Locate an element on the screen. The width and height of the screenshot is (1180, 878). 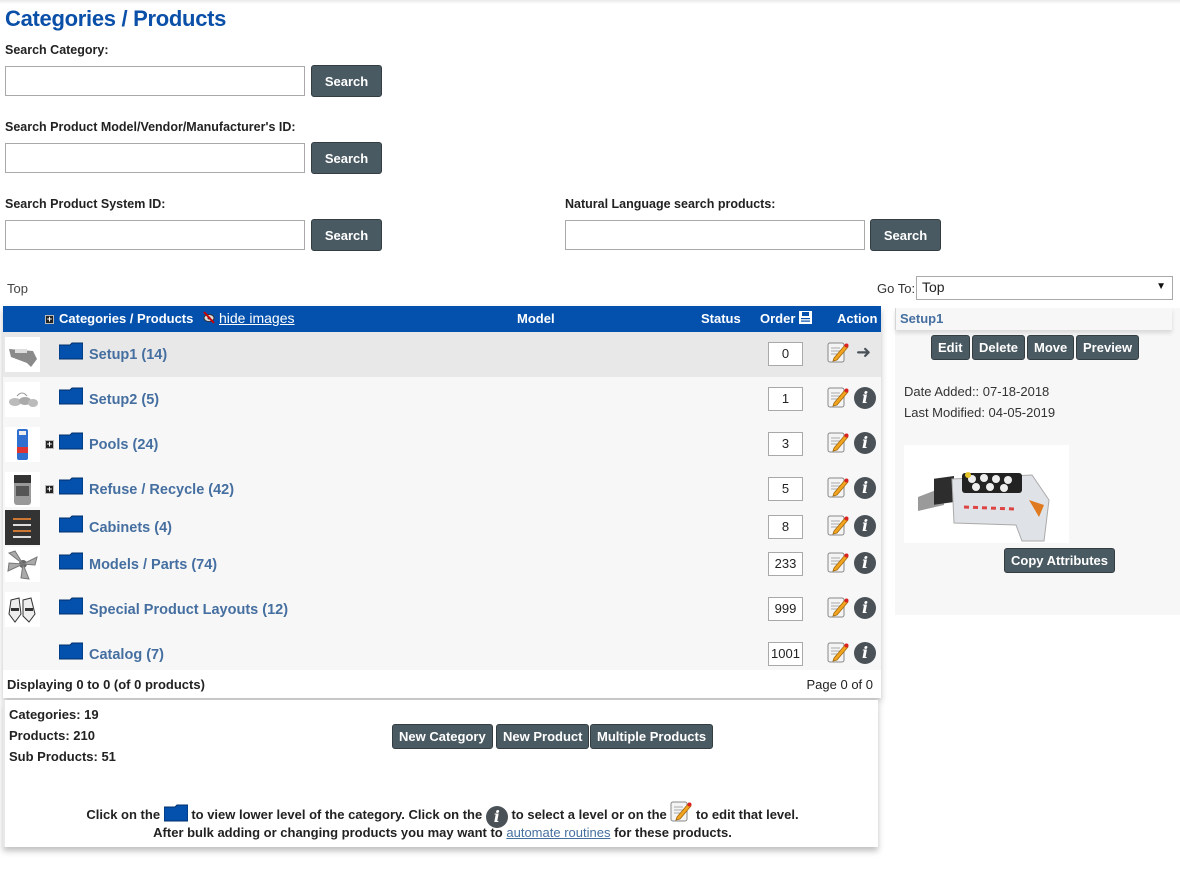
preview-button: Preview is located at coordinates (1108, 347).